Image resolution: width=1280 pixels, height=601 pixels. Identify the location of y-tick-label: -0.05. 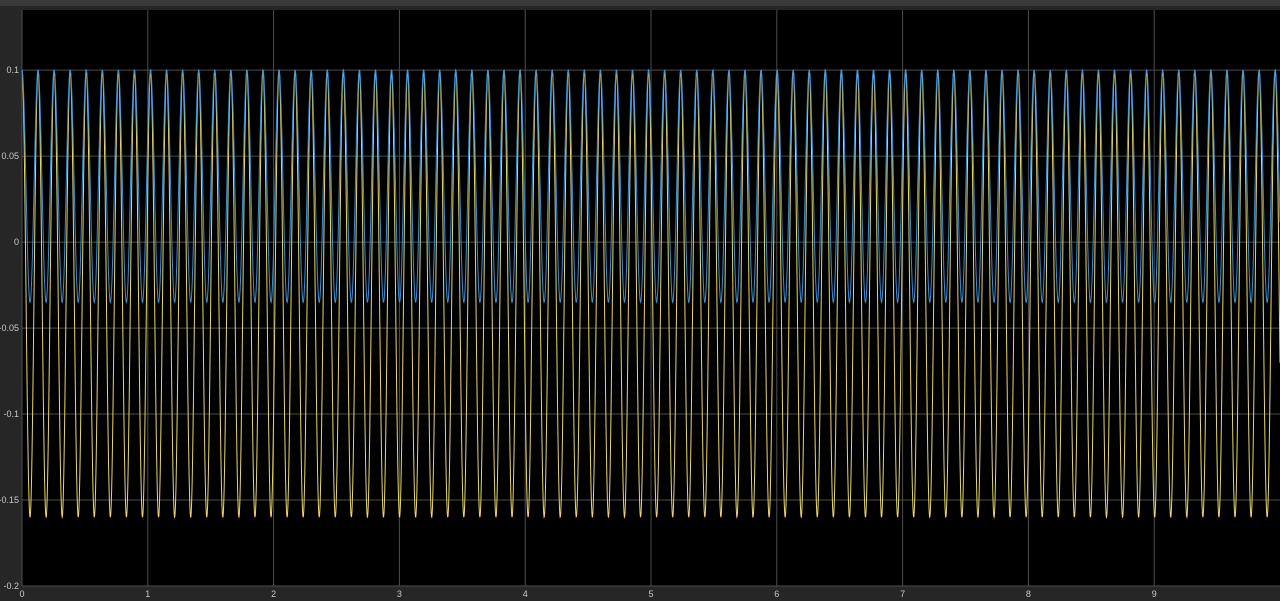
(9, 328).